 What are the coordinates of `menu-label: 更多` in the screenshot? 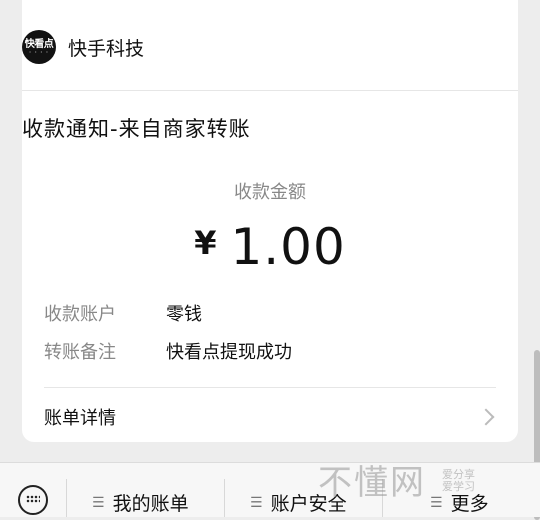 It's located at (469, 504).